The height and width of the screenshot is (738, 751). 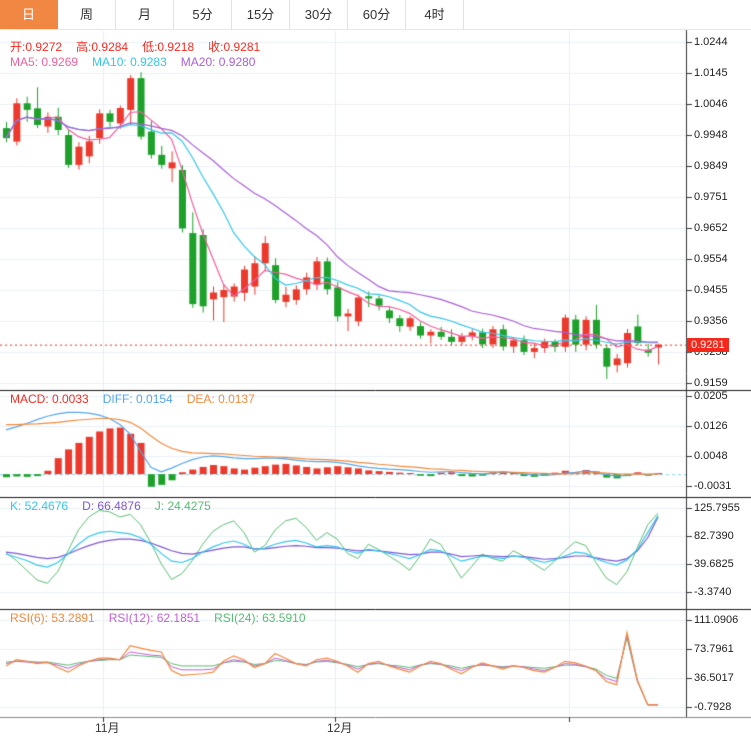 What do you see at coordinates (107, 728) in the screenshot?
I see `x-axis-month-0: 11月` at bounding box center [107, 728].